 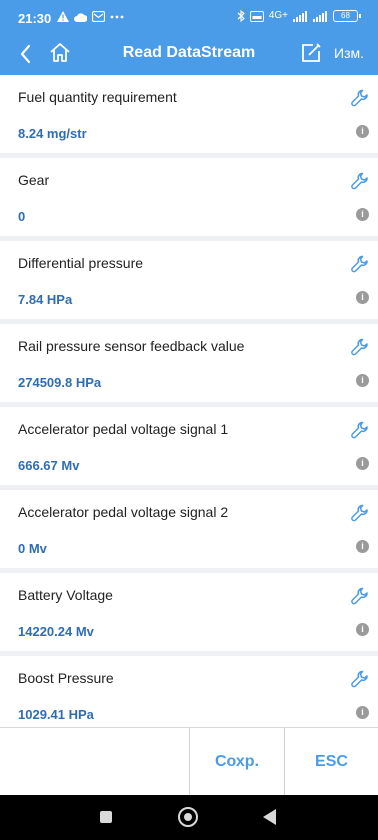 What do you see at coordinates (52, 133) in the screenshot?
I see `parameter-value: 8.24 mg/str` at bounding box center [52, 133].